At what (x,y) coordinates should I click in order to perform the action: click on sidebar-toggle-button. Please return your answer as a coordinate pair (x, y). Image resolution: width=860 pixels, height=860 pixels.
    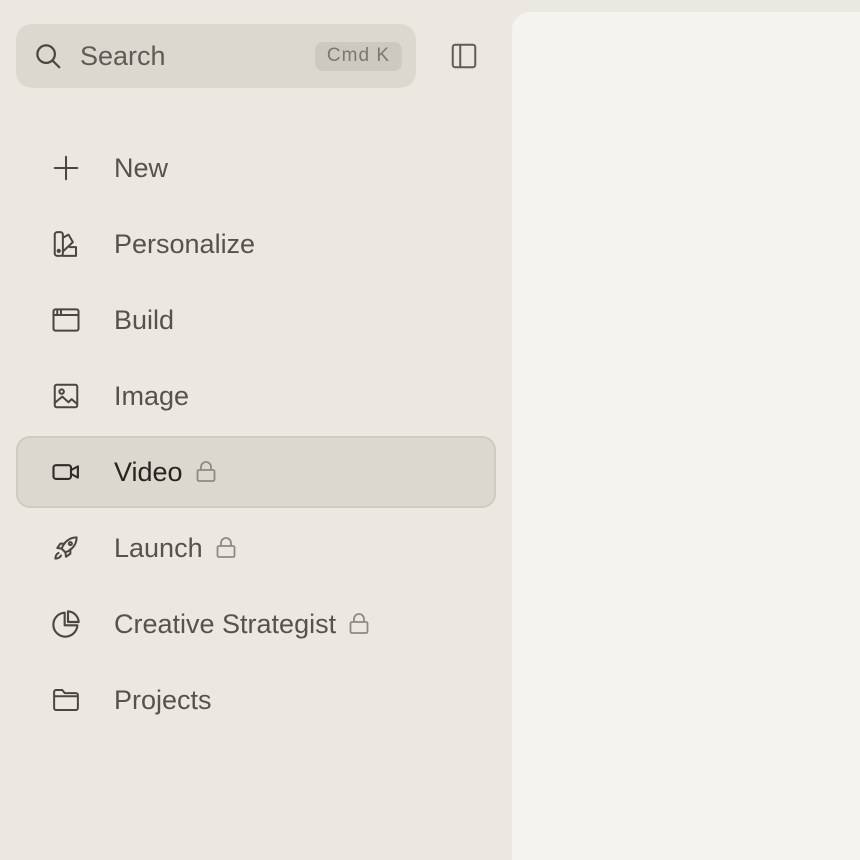
    Looking at the image, I should click on (464, 56).